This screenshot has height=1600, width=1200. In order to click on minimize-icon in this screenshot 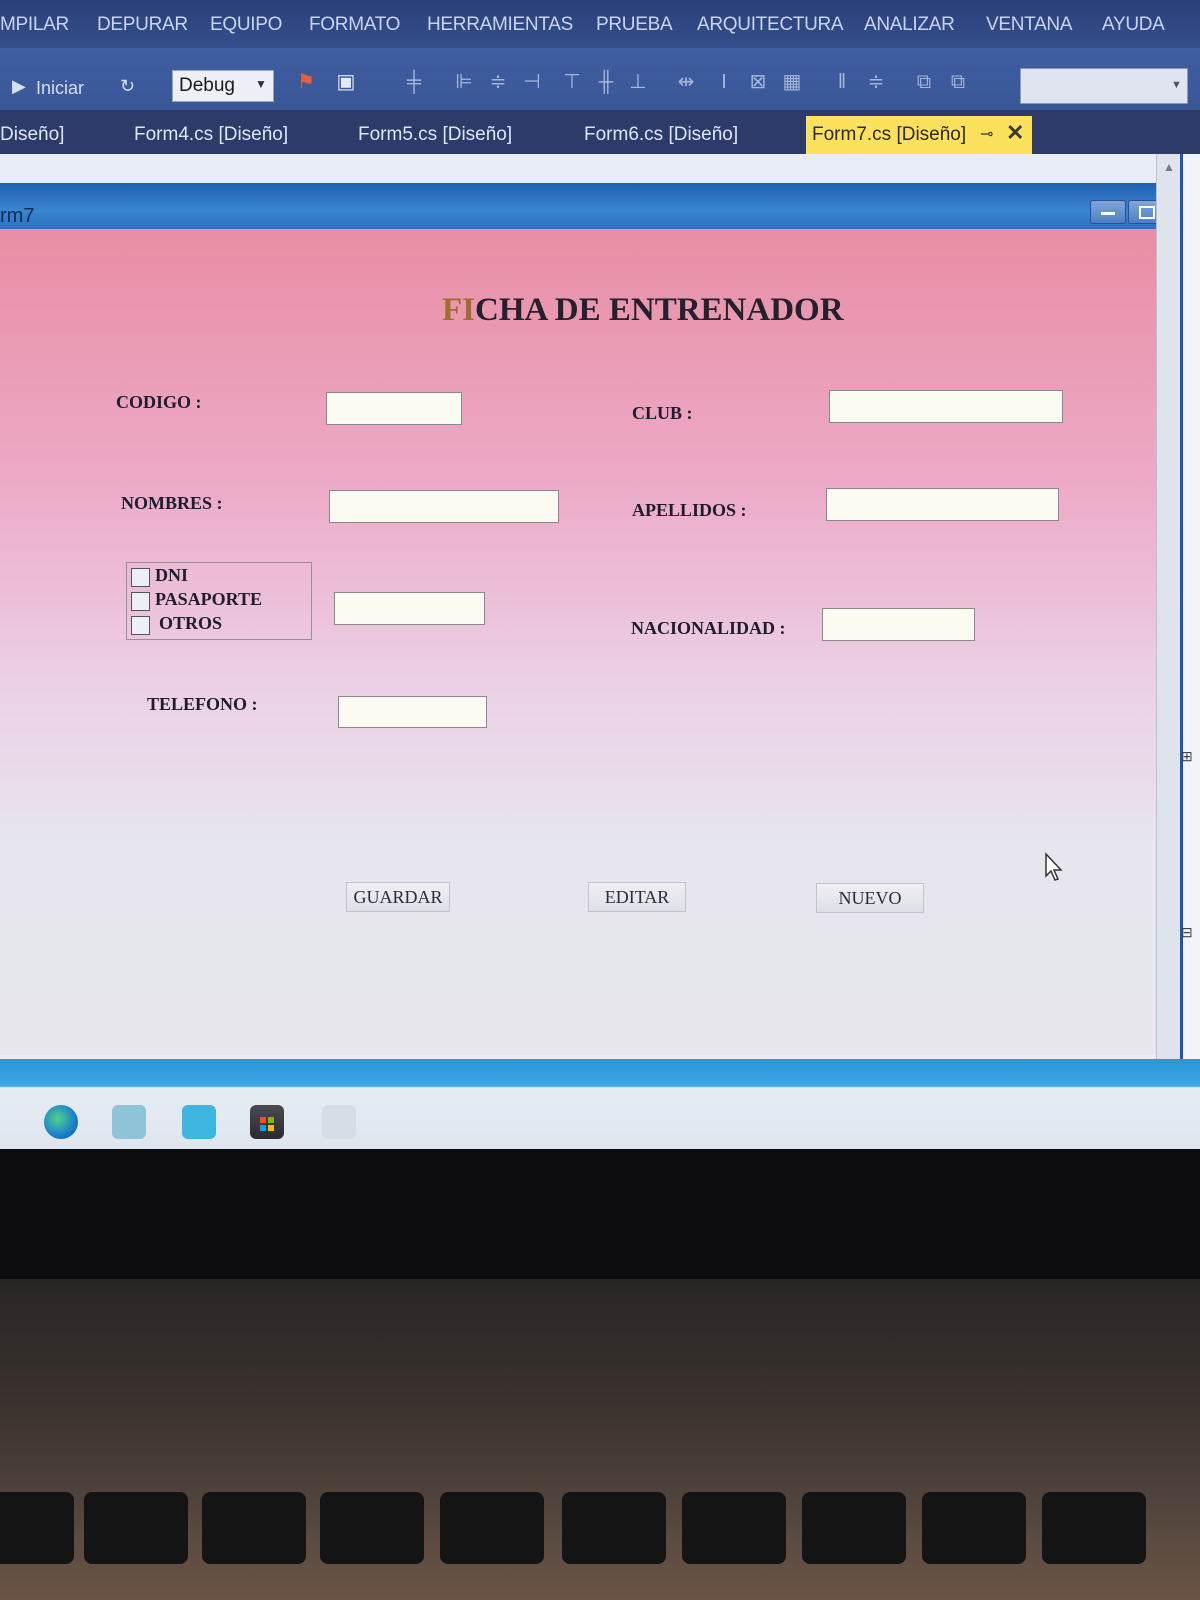, I will do `click(1108, 213)`.